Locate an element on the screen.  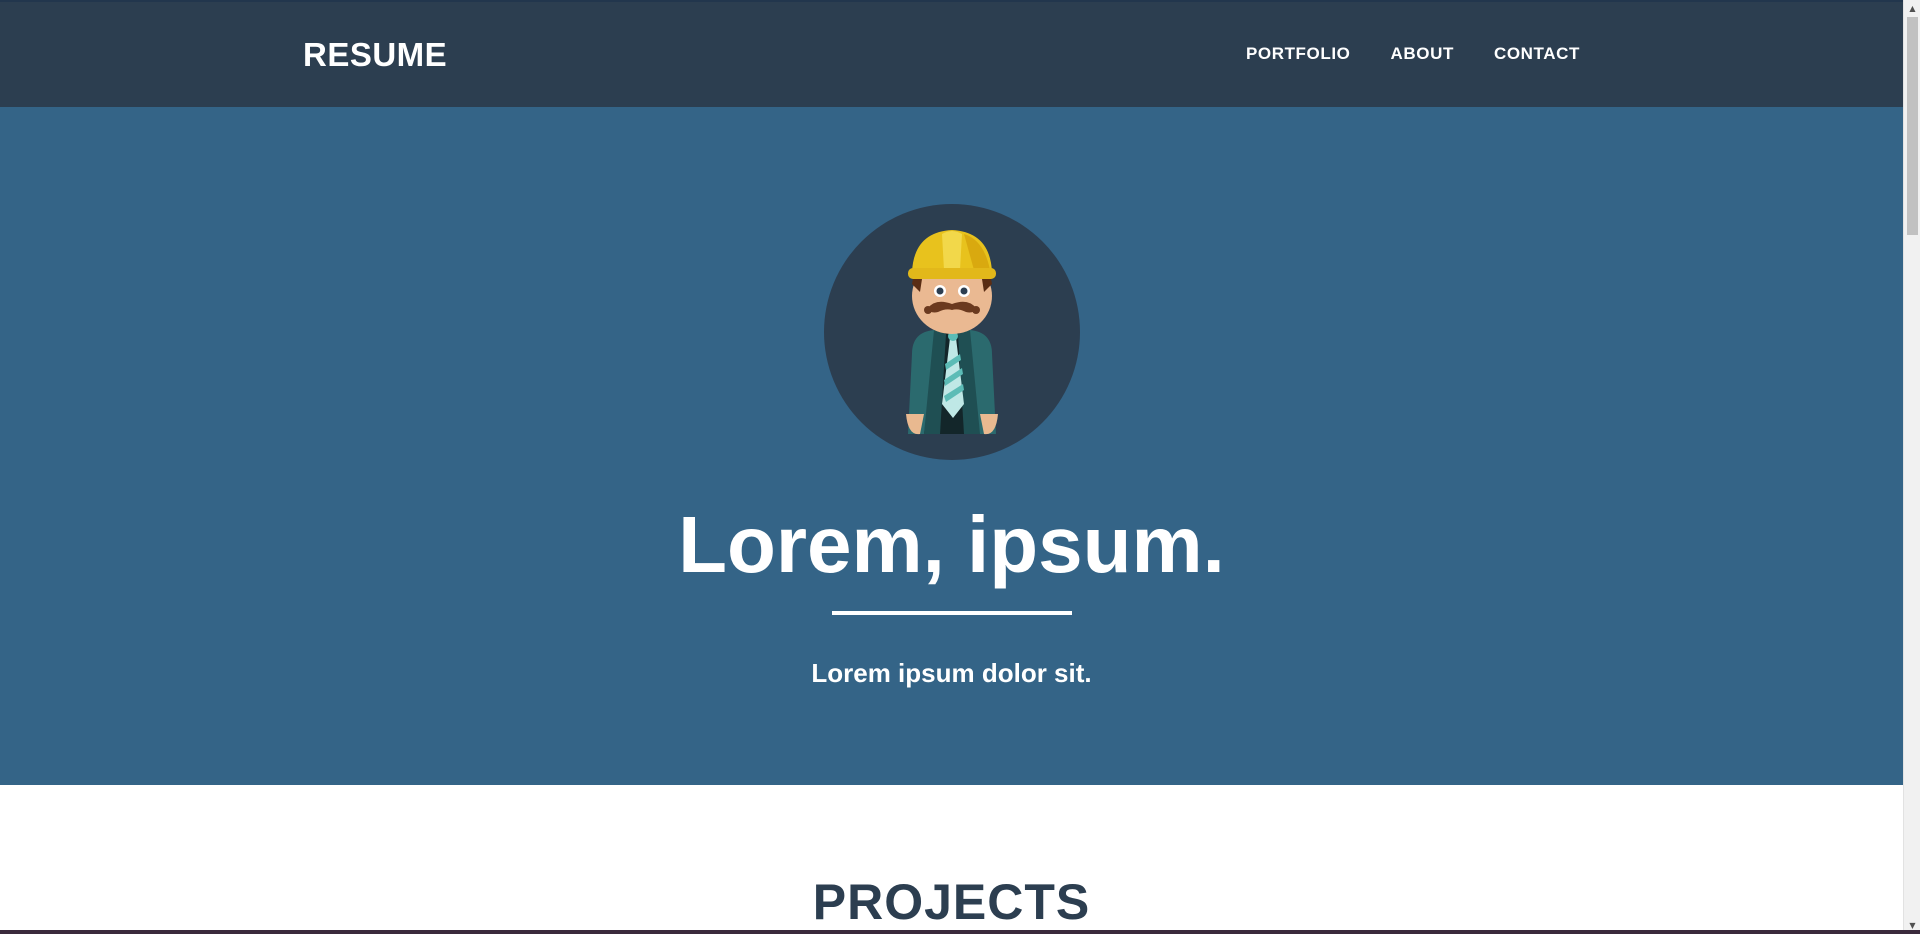
navbar: RESUME PORTFOLIO ABOUT CONTACT is located at coordinates (951, 53).